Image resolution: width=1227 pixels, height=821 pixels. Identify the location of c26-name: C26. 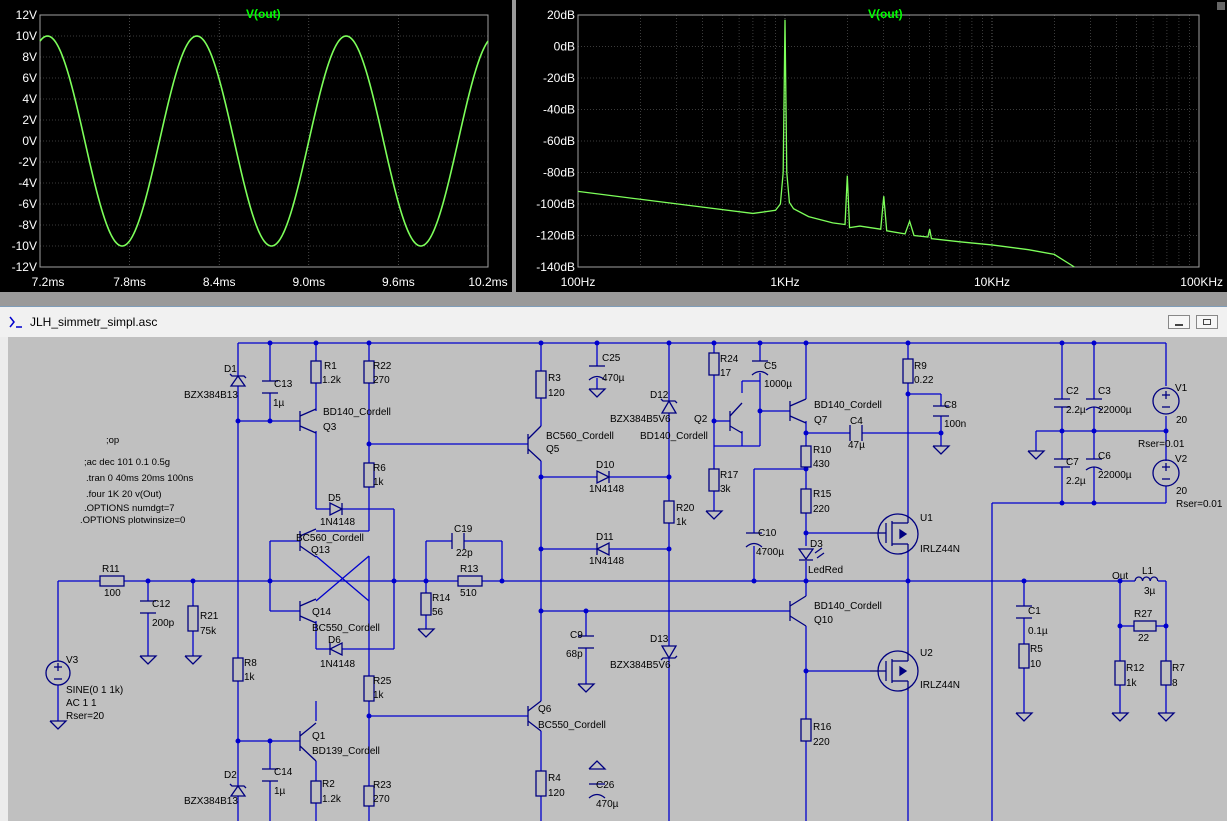
(605, 785).